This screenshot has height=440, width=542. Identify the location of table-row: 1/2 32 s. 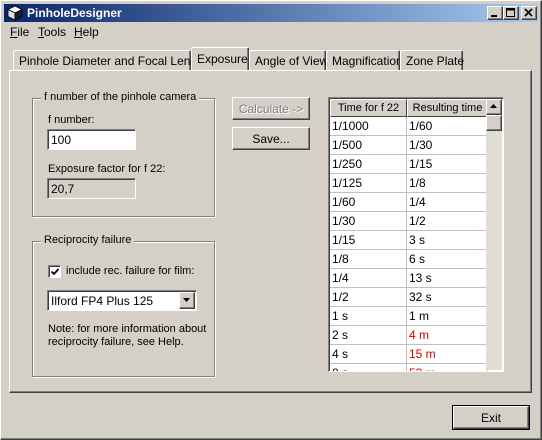
(409, 297).